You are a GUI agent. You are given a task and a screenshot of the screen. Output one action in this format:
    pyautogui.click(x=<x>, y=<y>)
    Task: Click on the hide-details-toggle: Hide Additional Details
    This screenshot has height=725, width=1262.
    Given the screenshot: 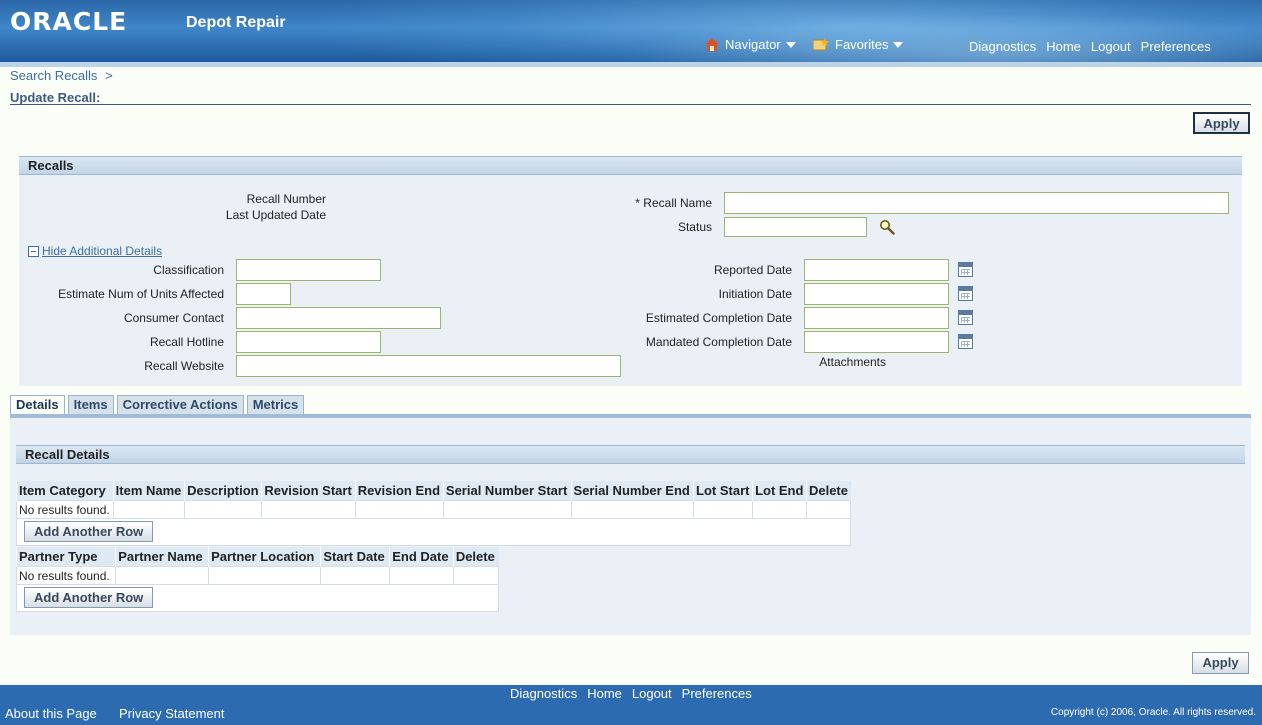 What is the action you would take?
    pyautogui.click(x=95, y=251)
    